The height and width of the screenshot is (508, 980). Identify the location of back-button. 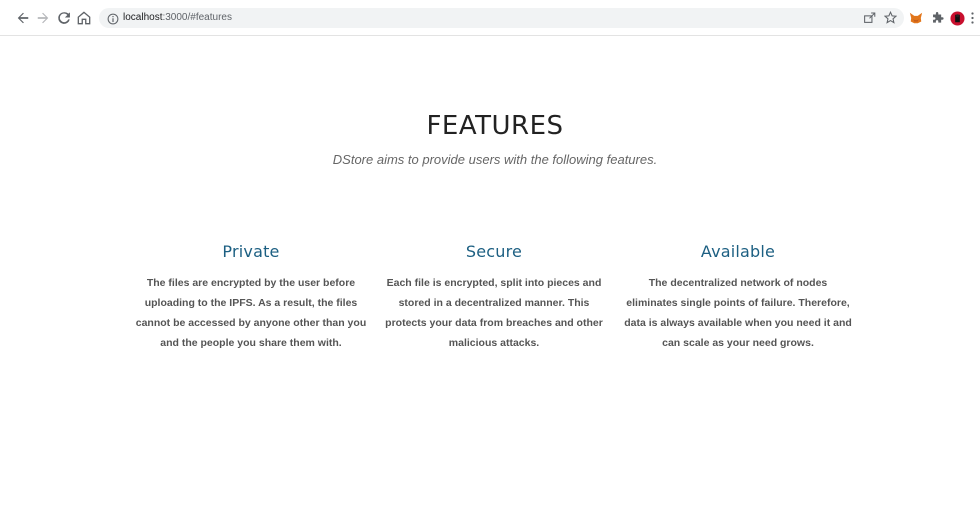
(23, 18).